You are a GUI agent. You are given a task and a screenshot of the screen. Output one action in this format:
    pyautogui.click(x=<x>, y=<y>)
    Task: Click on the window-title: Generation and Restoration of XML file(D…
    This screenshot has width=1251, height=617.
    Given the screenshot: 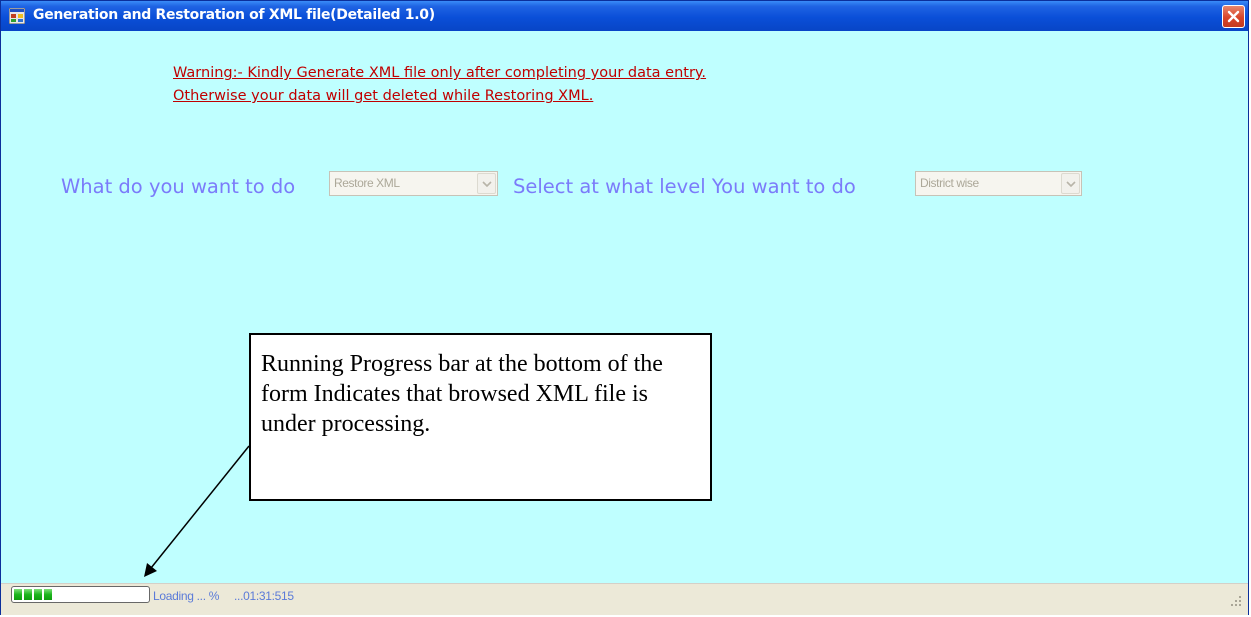 What is the action you would take?
    pyautogui.click(x=234, y=15)
    